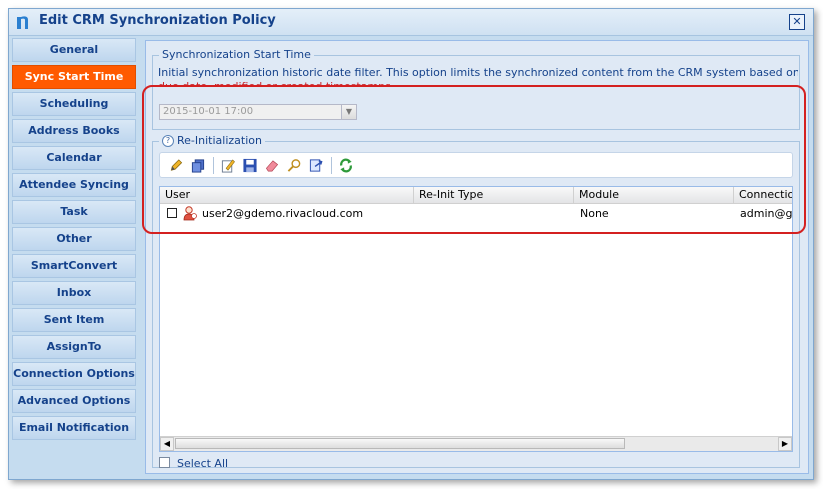  What do you see at coordinates (294, 165) in the screenshot?
I see `search-icon` at bounding box center [294, 165].